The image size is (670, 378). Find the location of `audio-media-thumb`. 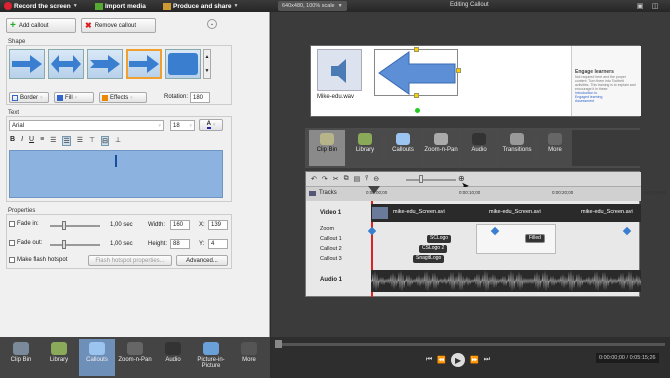

audio-media-thumb is located at coordinates (339, 70).